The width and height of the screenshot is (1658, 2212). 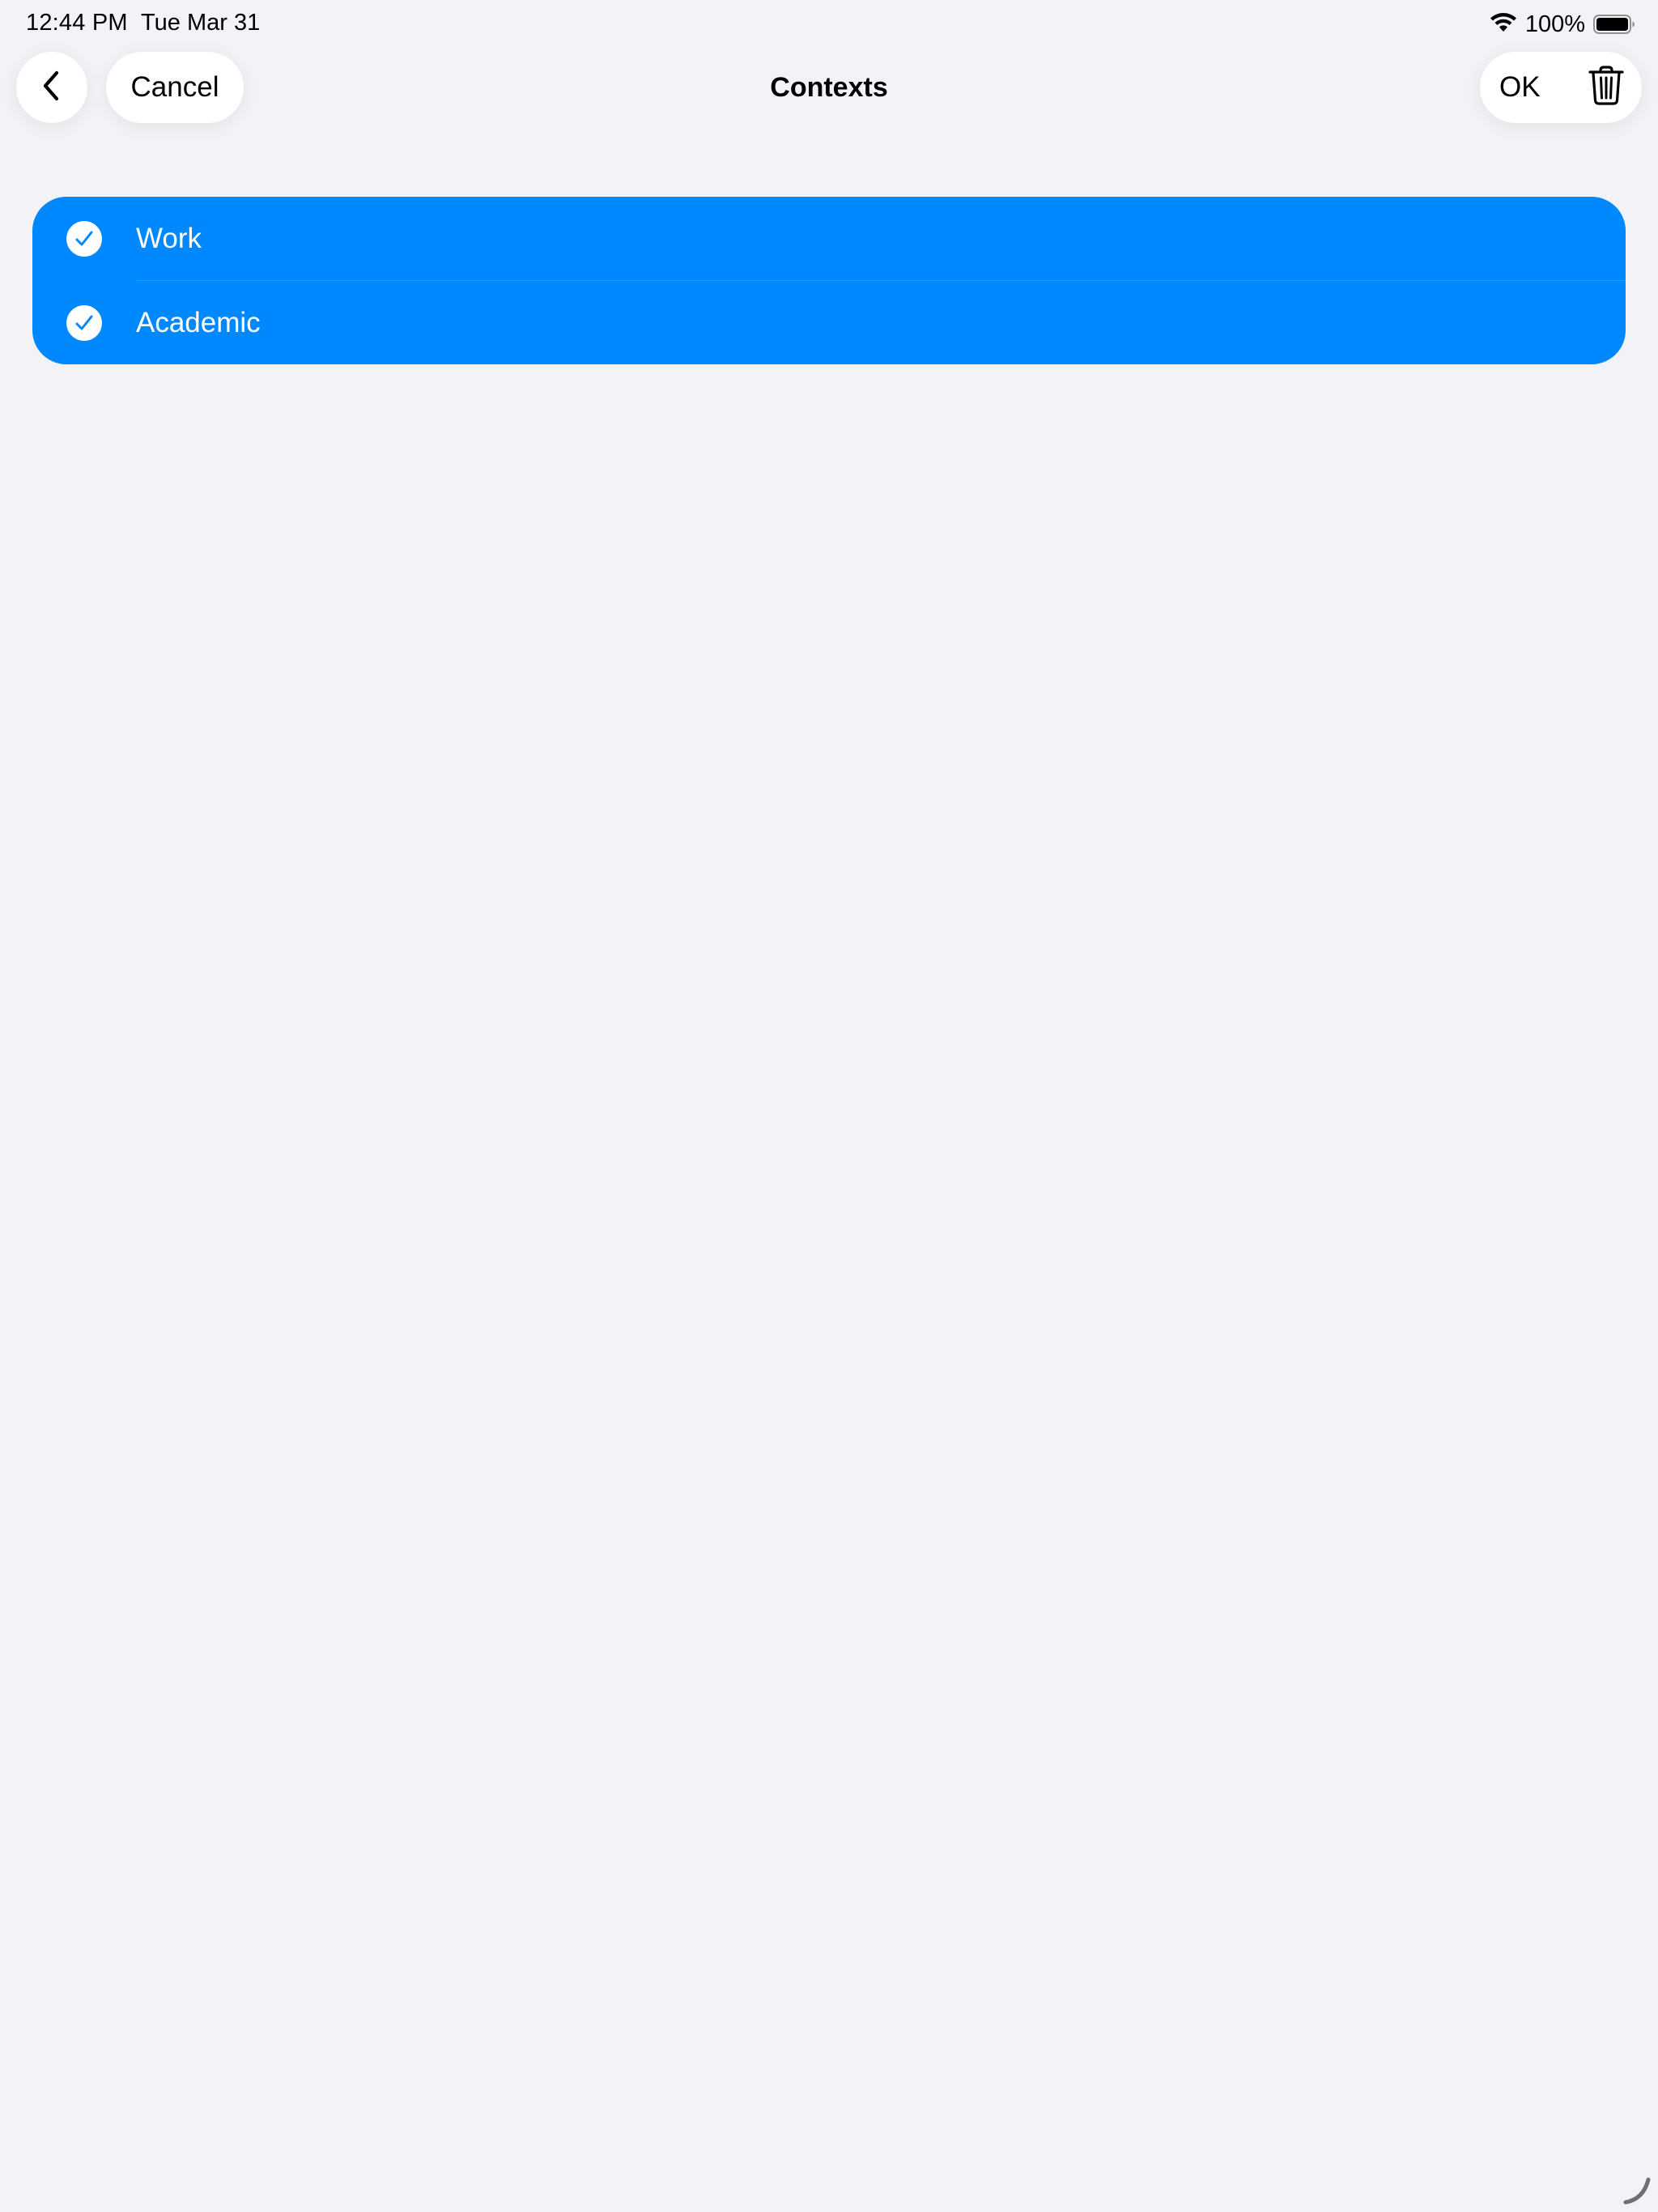 I want to click on trash-icon, so click(x=1606, y=87).